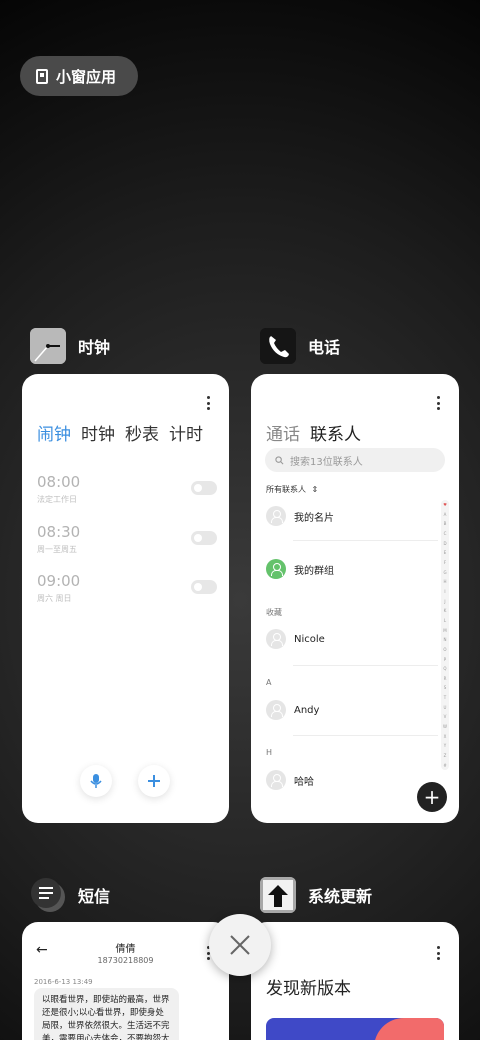 This screenshot has height=1040, width=480. What do you see at coordinates (445, 755) in the screenshot?
I see `index-letter: Z` at bounding box center [445, 755].